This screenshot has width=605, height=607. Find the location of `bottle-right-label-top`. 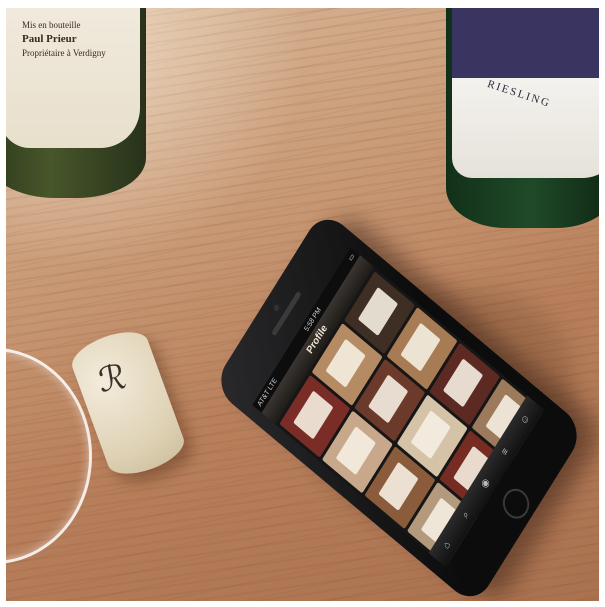

bottle-right-label-top is located at coordinates (525, 43).